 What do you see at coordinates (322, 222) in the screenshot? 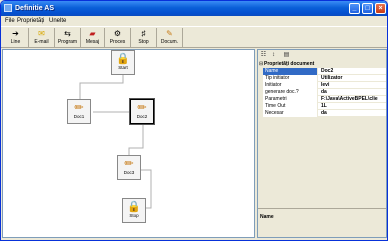
I see `property-description: Name` at bounding box center [322, 222].